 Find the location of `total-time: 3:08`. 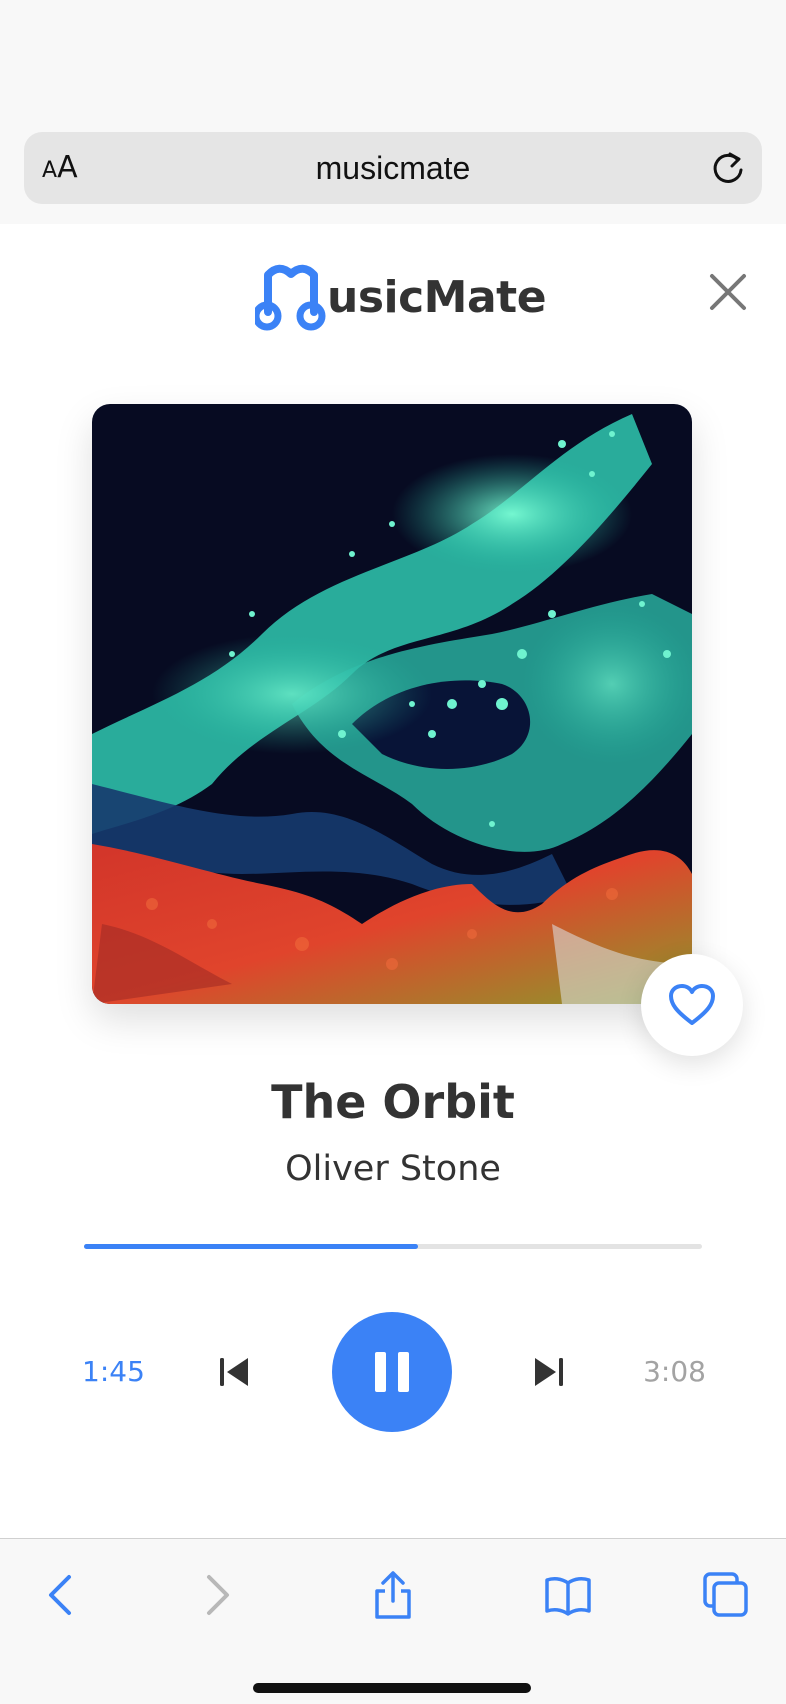

total-time: 3:08 is located at coordinates (674, 1371).